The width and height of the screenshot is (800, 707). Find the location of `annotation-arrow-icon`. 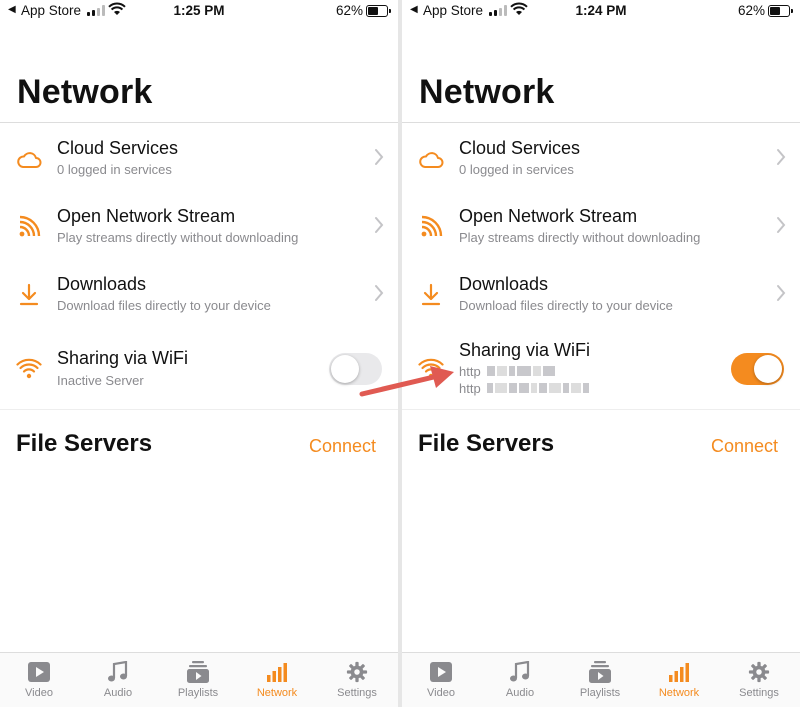

annotation-arrow-icon is located at coordinates (406, 381).